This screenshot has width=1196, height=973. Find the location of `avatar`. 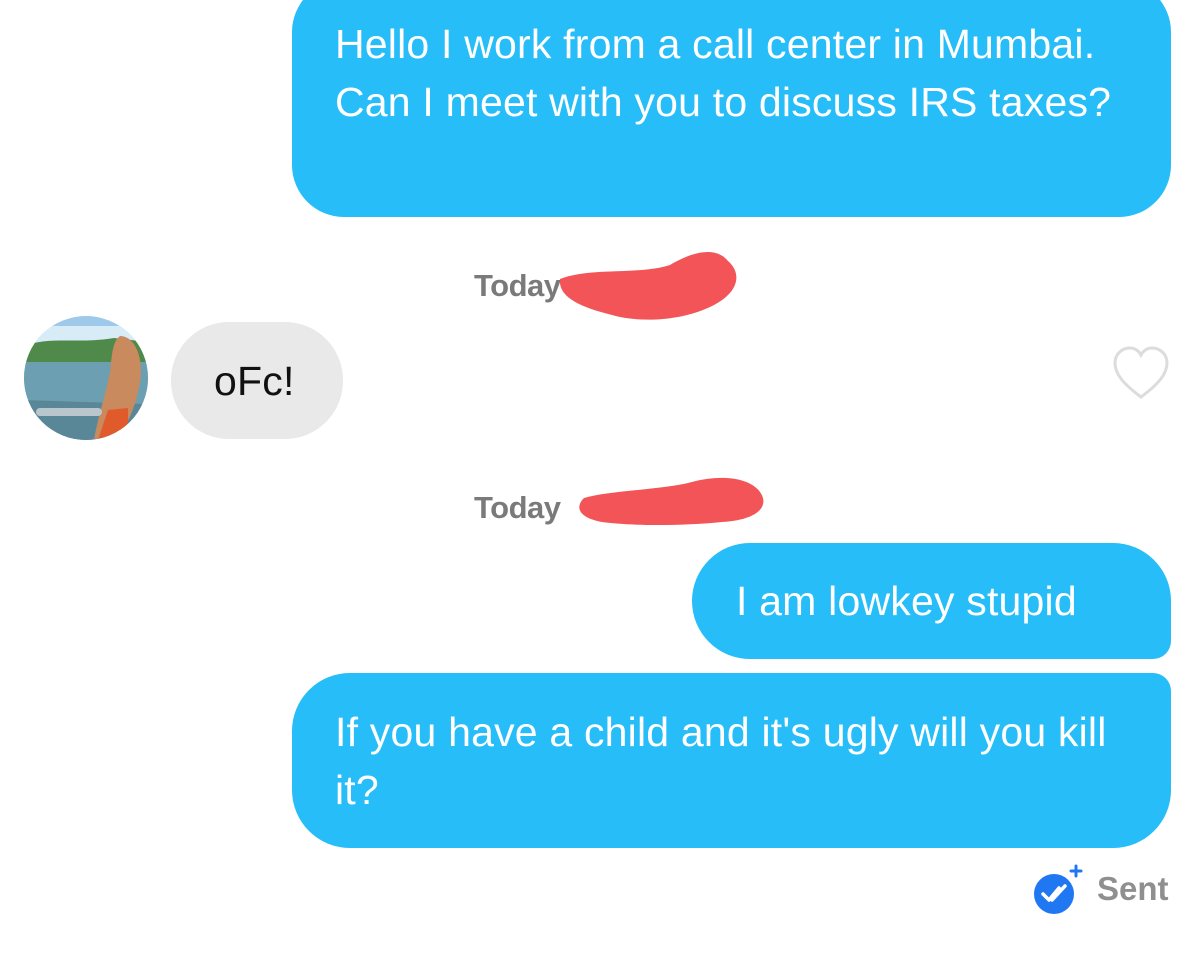

avatar is located at coordinates (86, 378).